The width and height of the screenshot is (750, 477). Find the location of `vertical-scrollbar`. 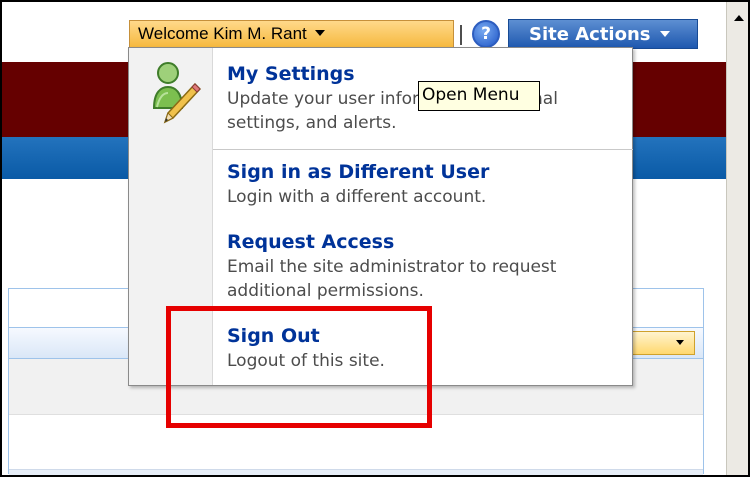

vertical-scrollbar is located at coordinates (737, 238).